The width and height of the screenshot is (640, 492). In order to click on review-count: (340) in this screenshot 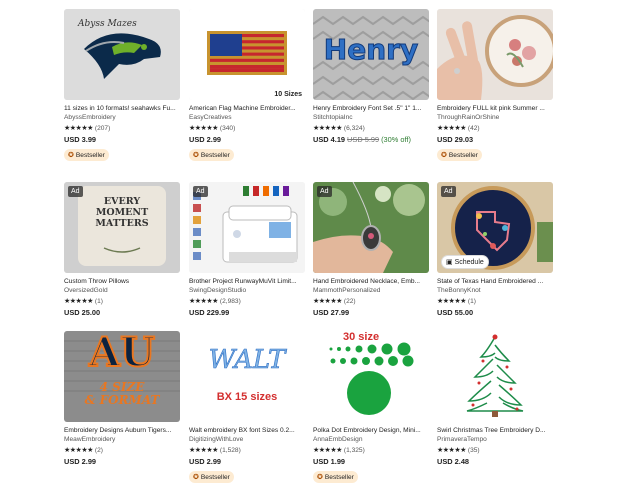, I will do `click(227, 128)`.